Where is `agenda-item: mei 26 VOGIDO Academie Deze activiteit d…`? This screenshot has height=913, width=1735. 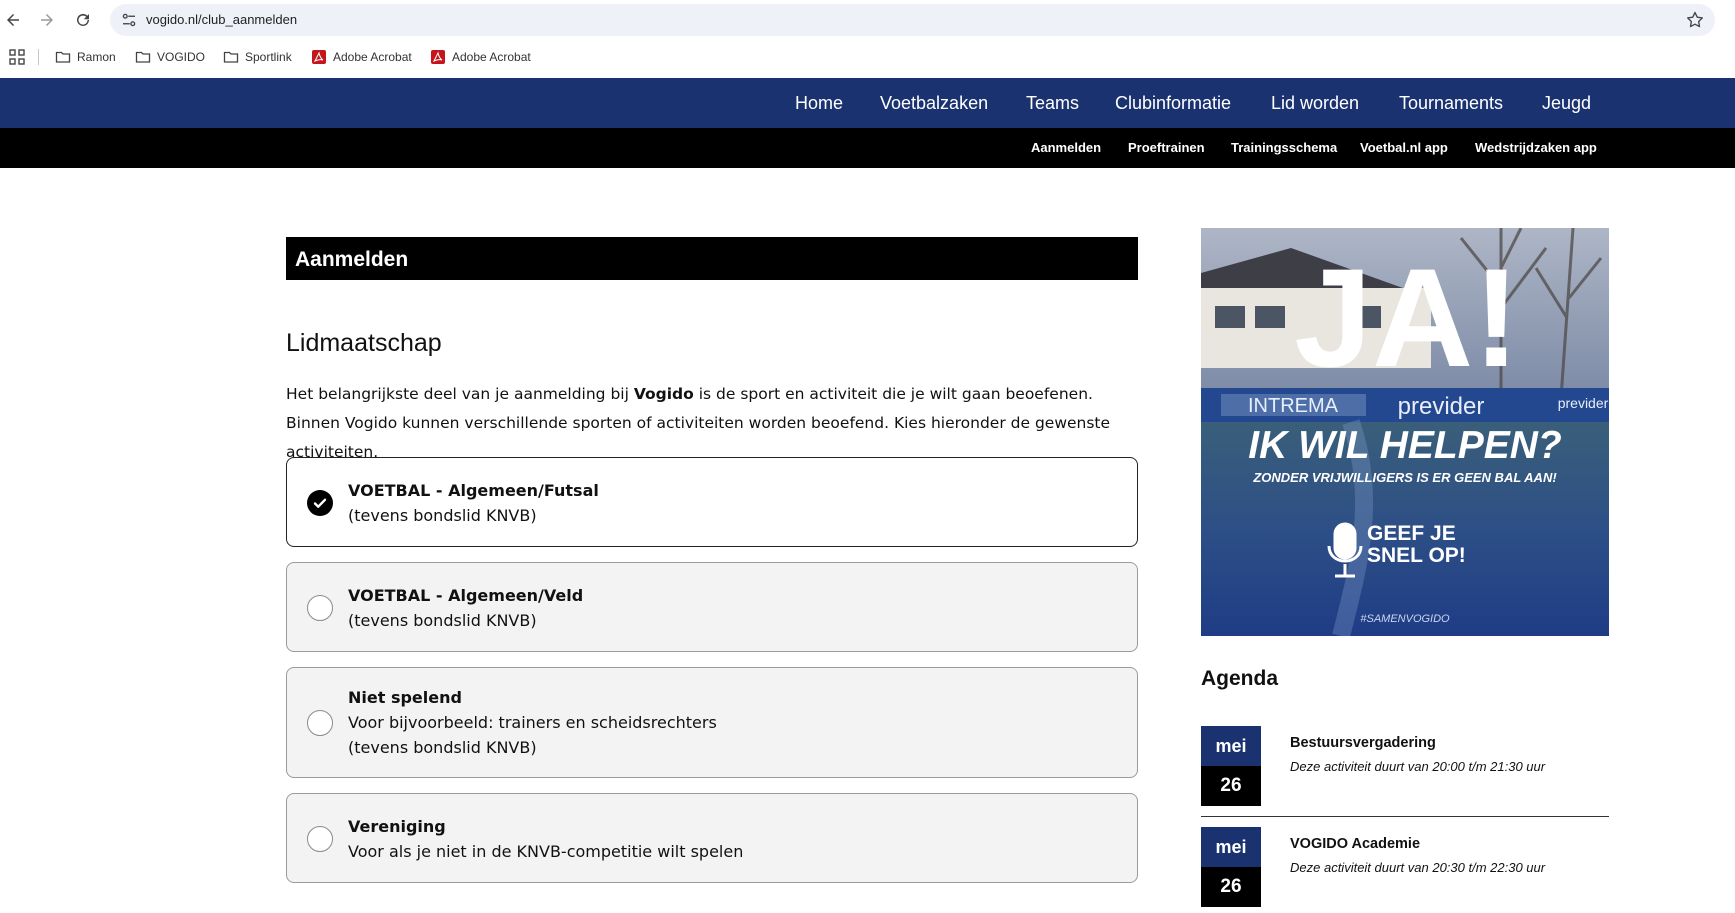 agenda-item: mei 26 VOGIDO Academie Deze activiteit d… is located at coordinates (1405, 870).